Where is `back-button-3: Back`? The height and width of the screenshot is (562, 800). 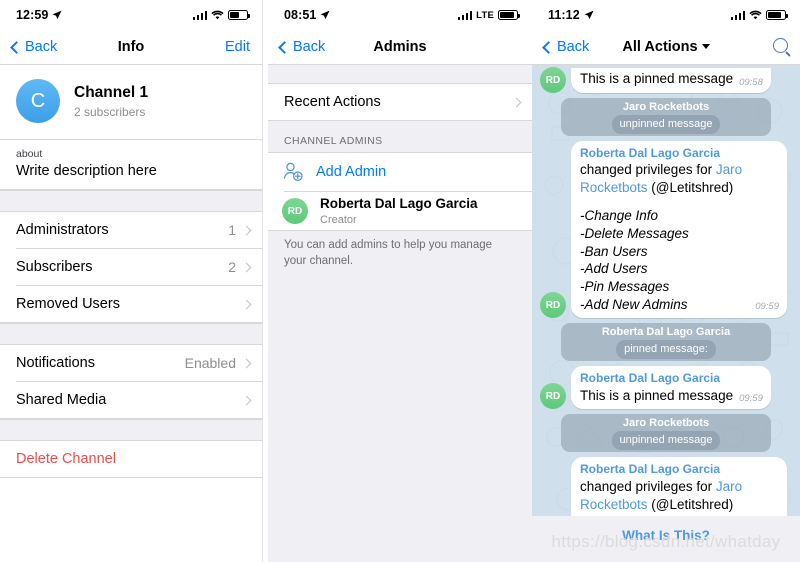
back-button-3: Back is located at coordinates (565, 47).